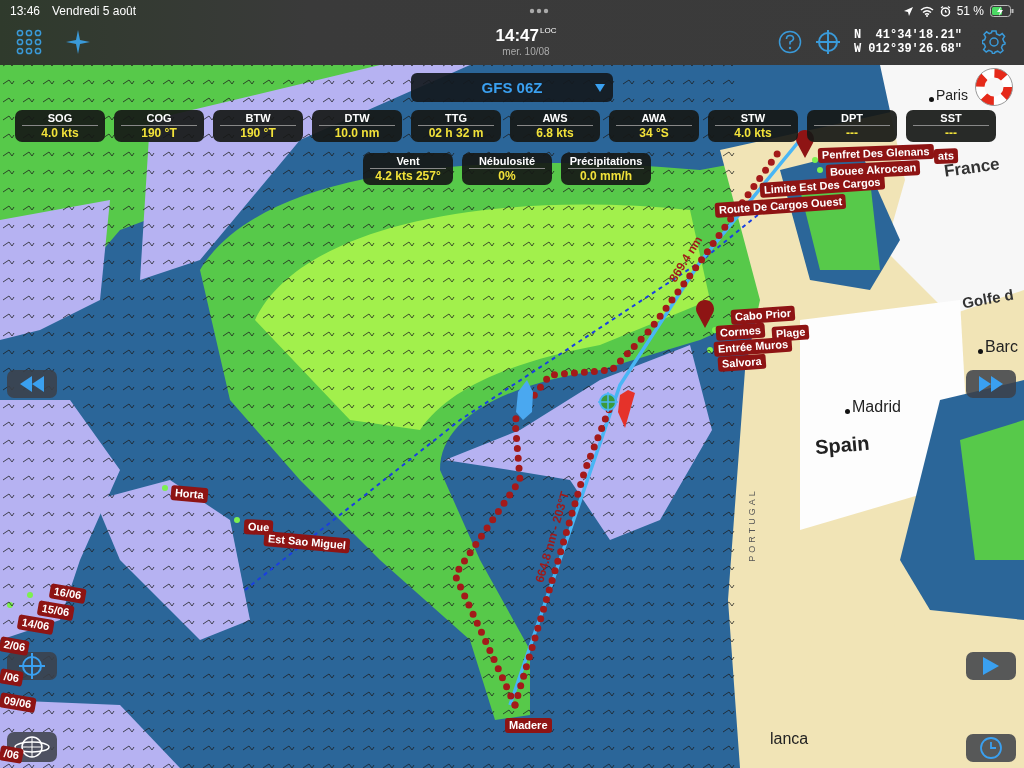 The image size is (1024, 768). I want to click on instrument-value: 0.0 mm/h, so click(606, 176).